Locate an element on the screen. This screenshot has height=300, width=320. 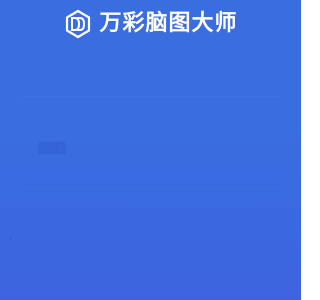
wancai-logo-icon is located at coordinates (78, 24).